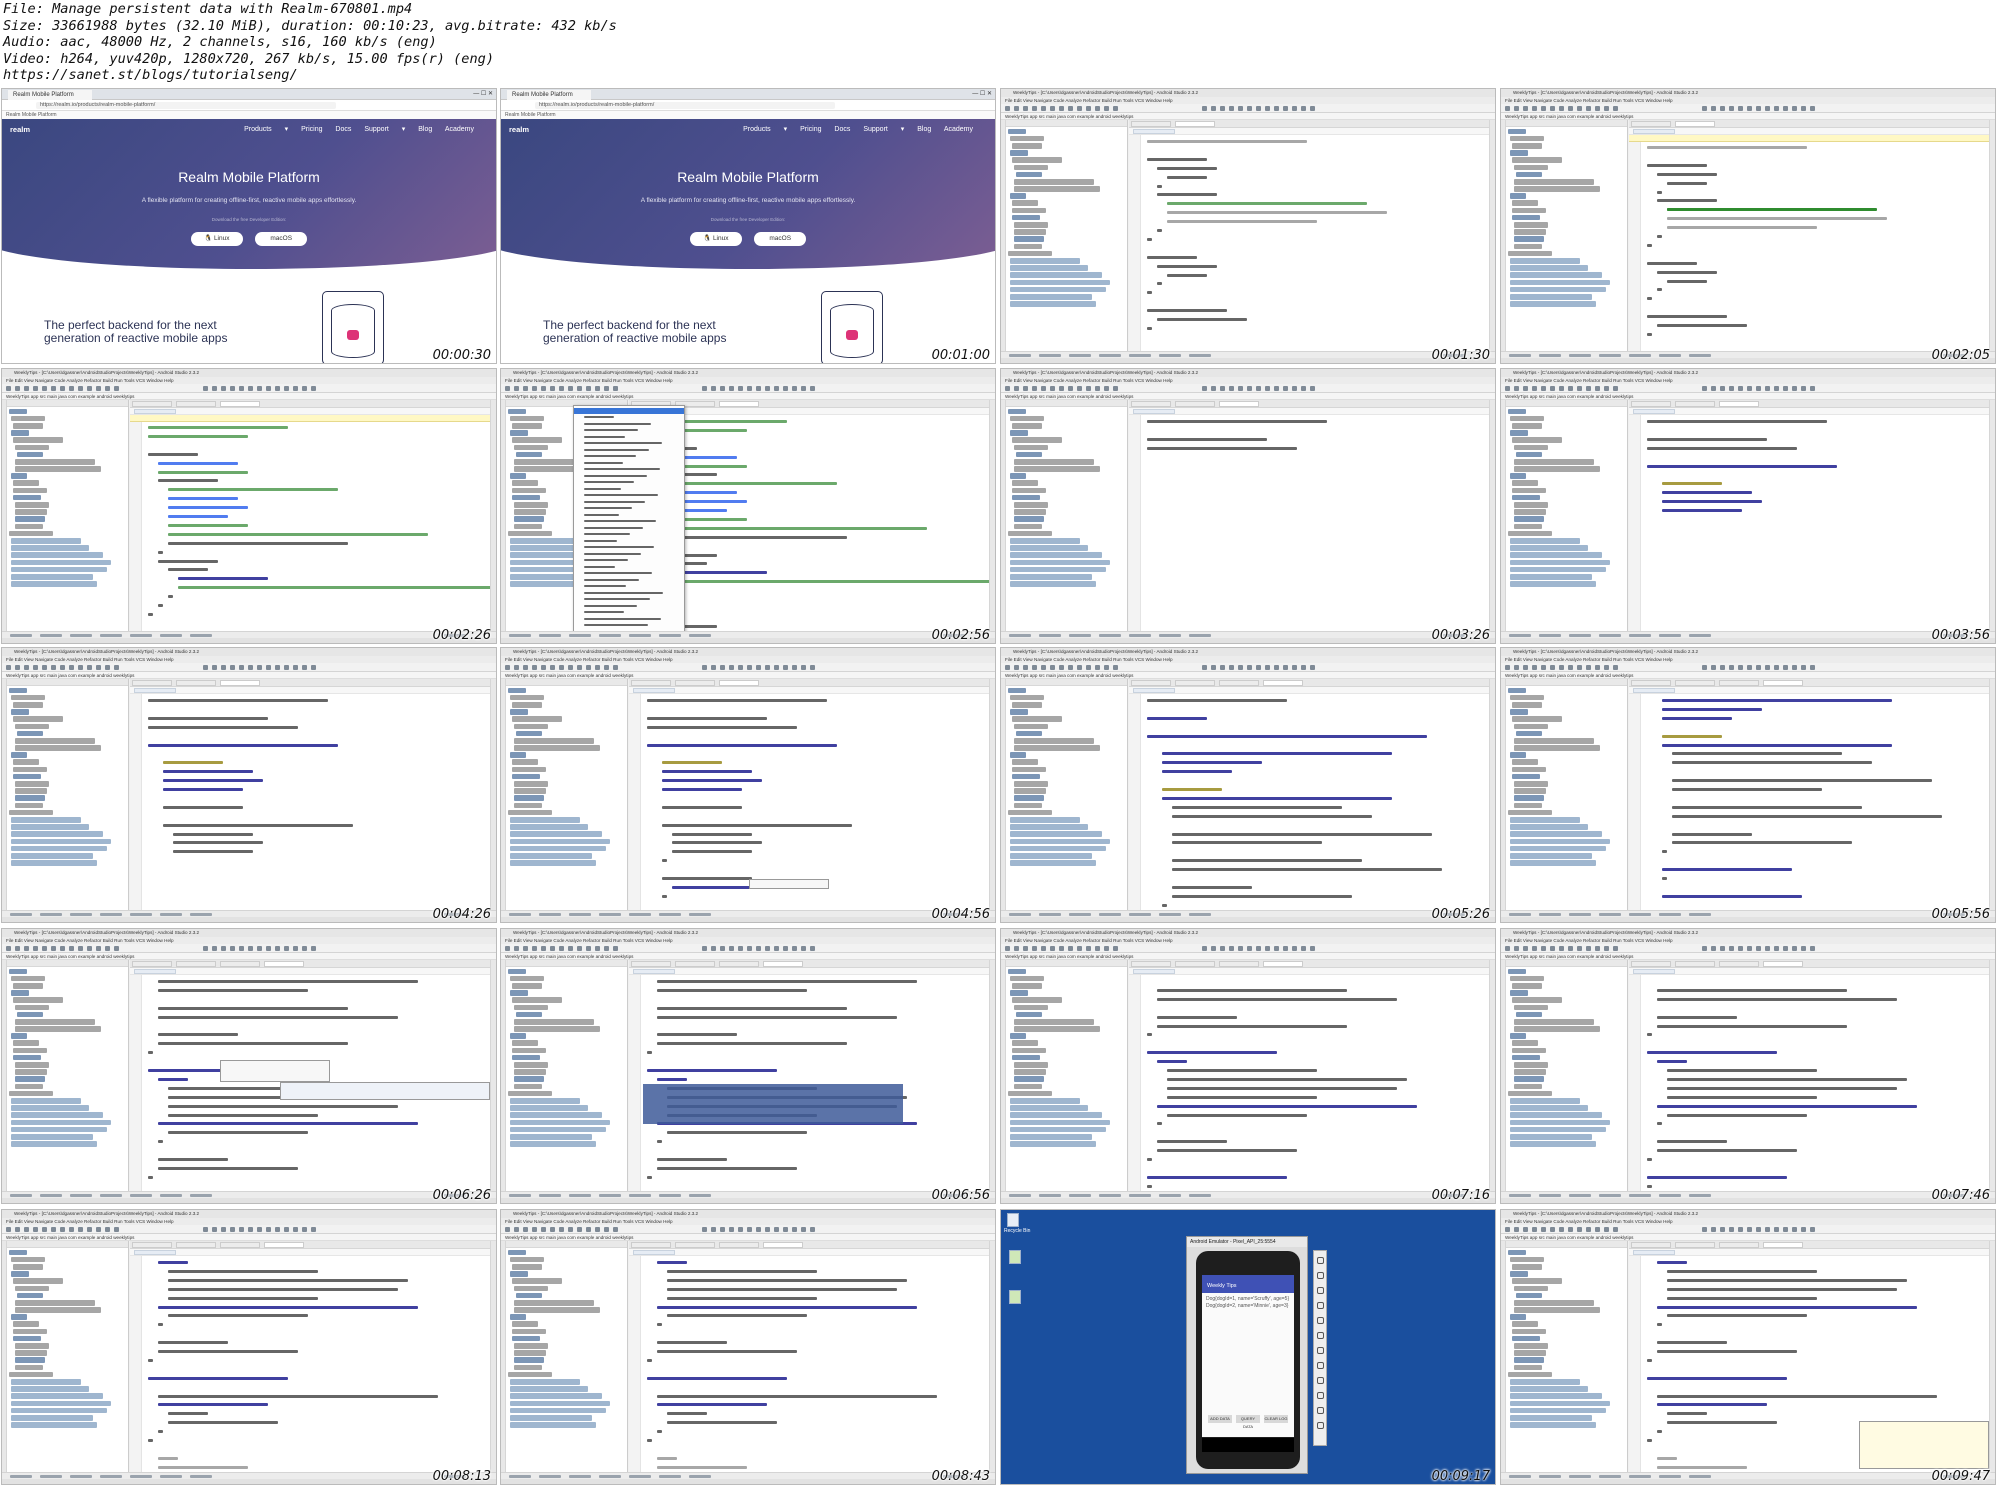 Image resolution: width=2000 pixels, height=1491 pixels. Describe the element at coordinates (1320, 1335) in the screenshot. I see `emulator-control-icon` at that location.